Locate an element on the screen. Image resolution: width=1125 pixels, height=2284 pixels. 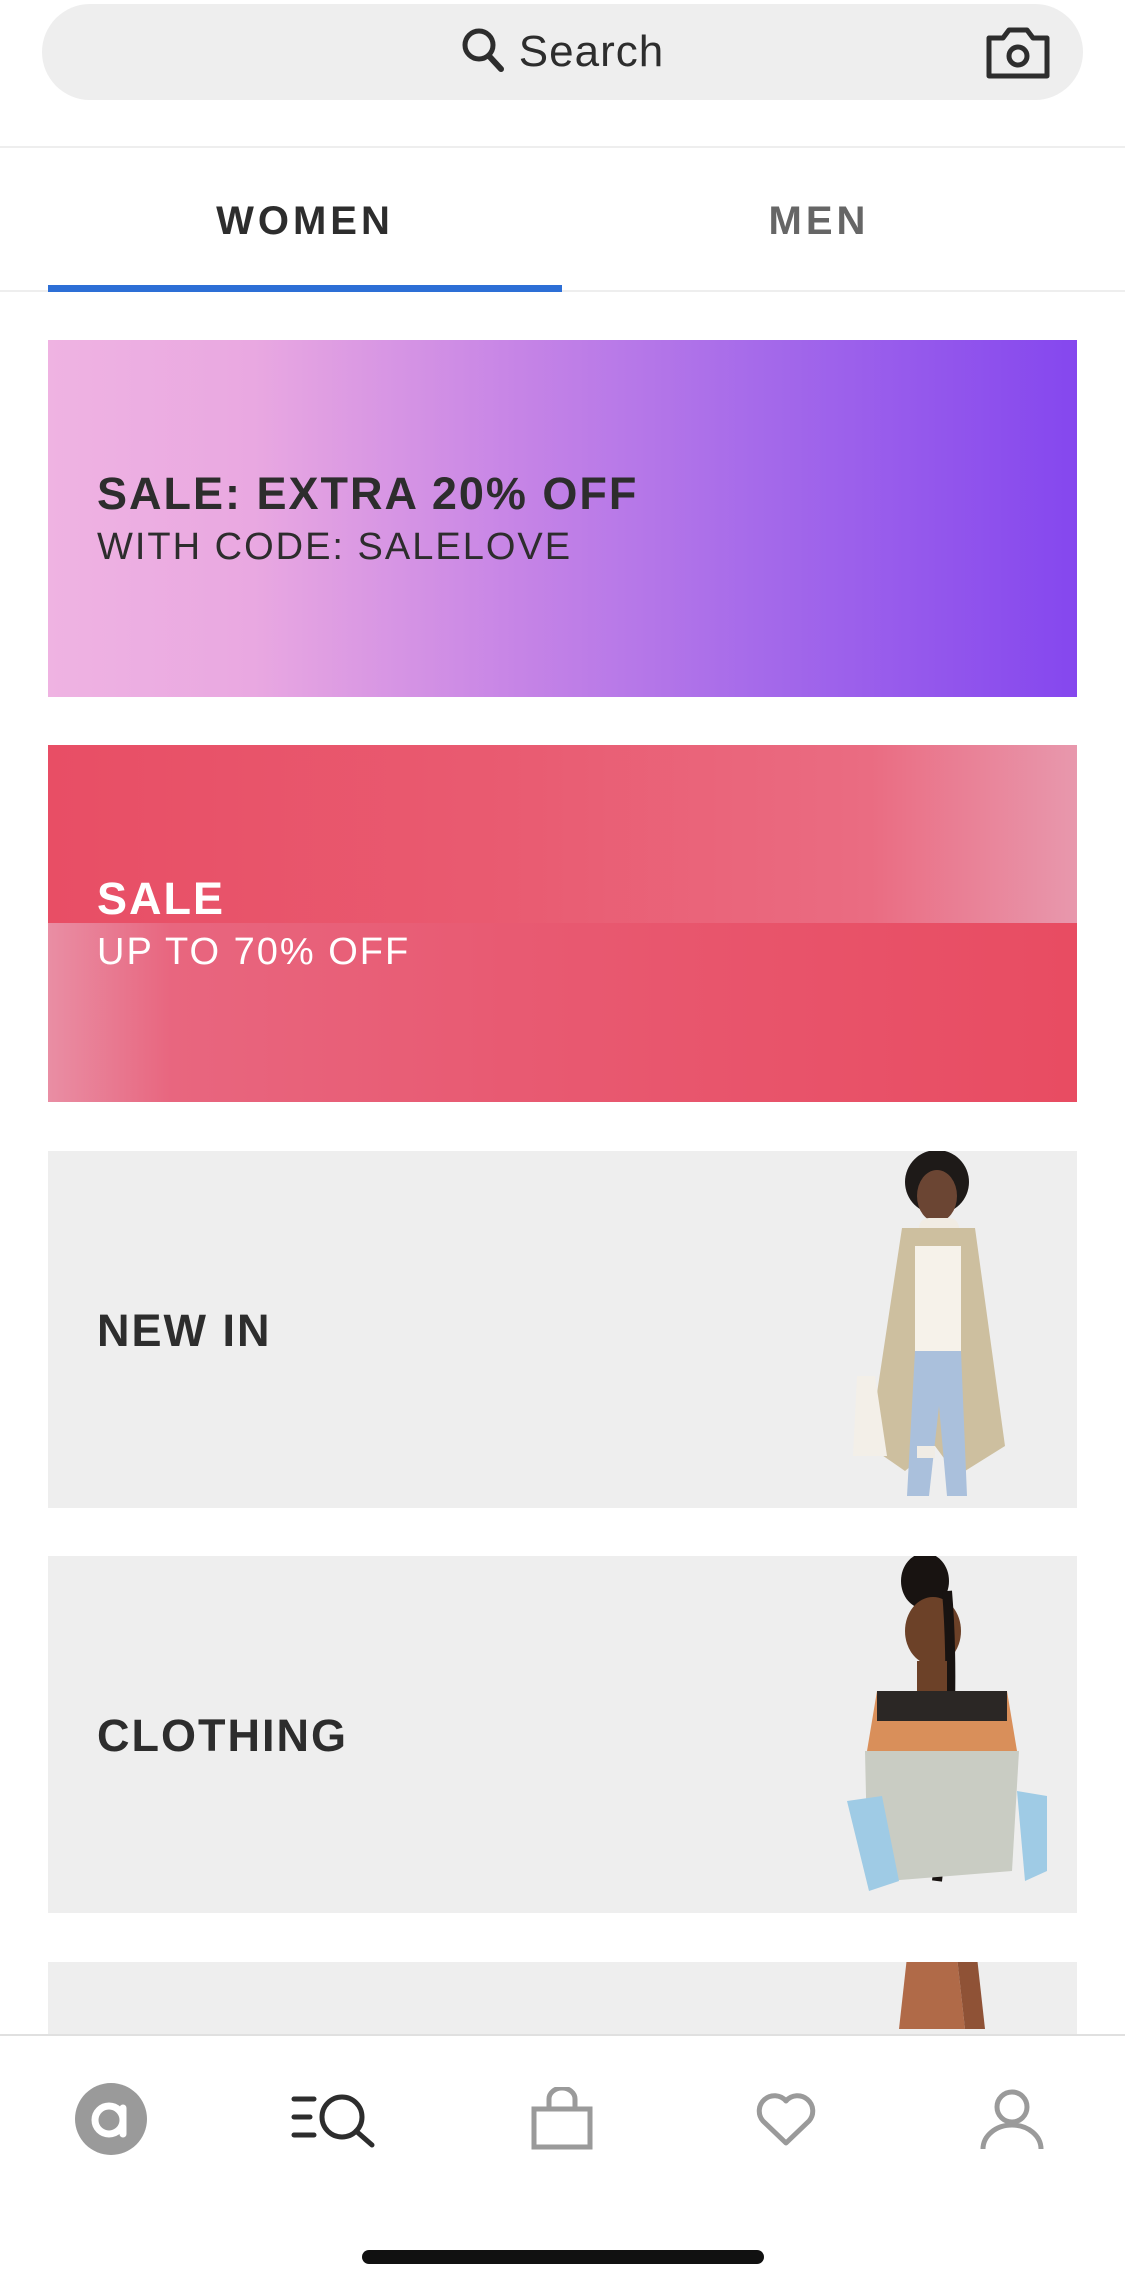
tab-women: WOMEN is located at coordinates (305, 221).